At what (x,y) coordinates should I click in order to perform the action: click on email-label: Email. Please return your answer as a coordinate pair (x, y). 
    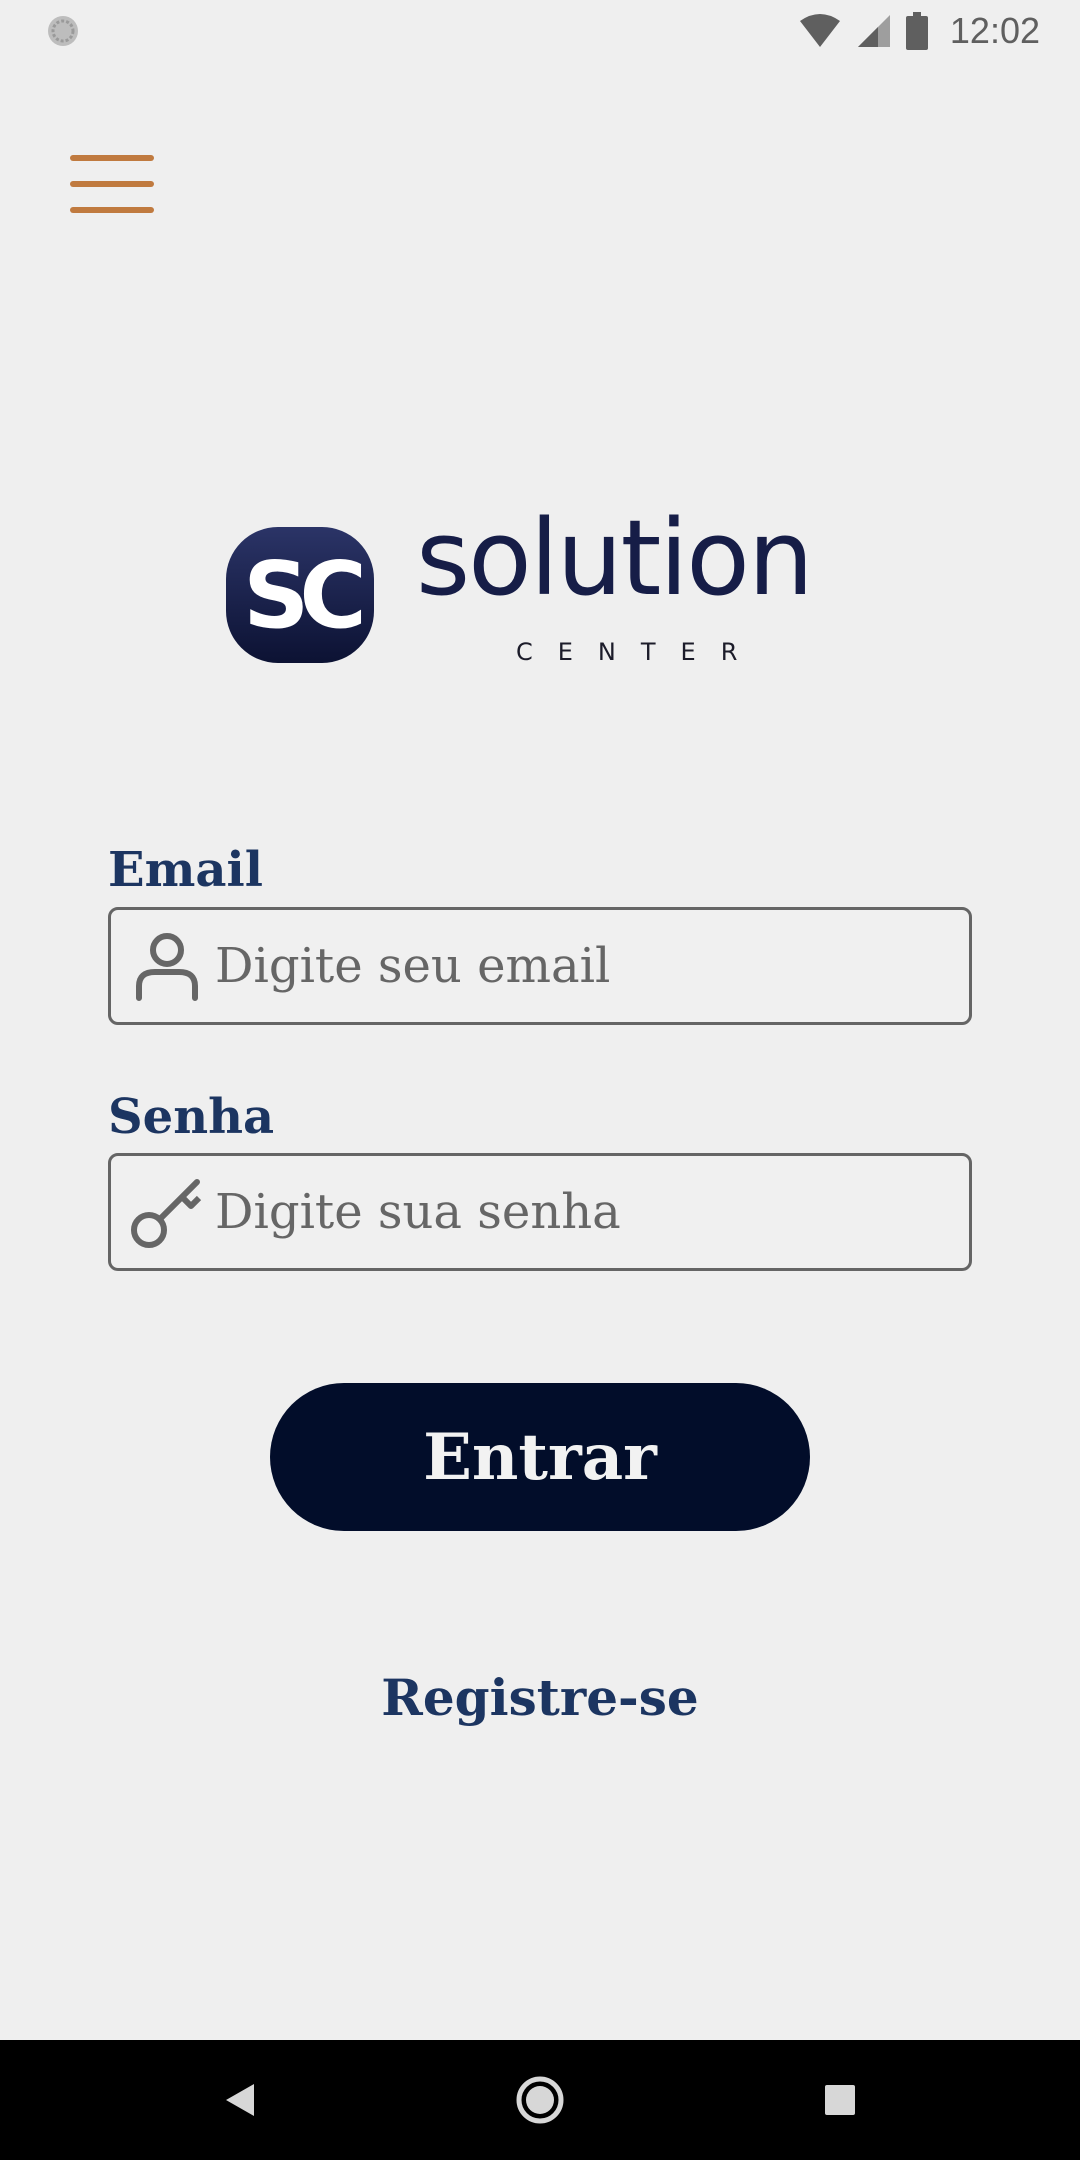
    Looking at the image, I should click on (185, 870).